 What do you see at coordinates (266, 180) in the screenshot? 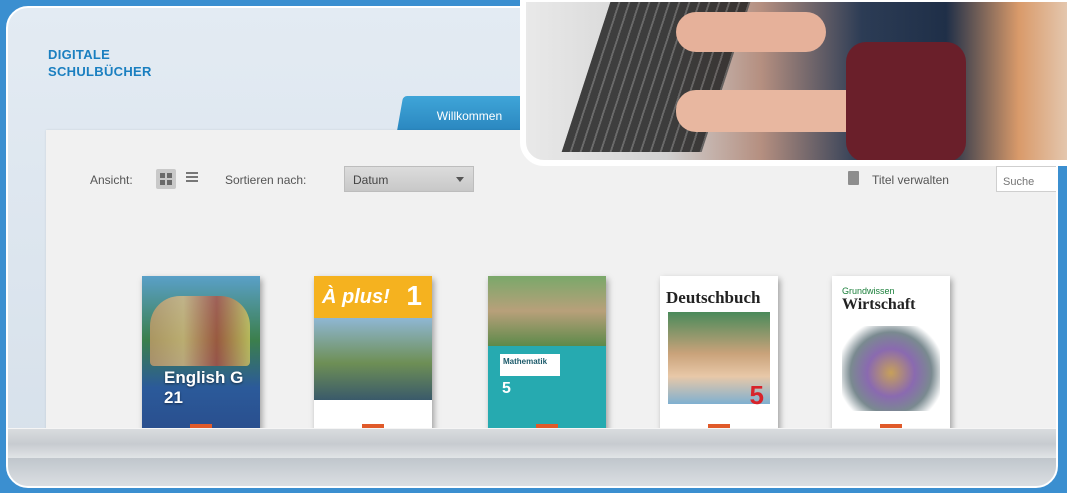
I see `sort-label: Sortieren nach:` at bounding box center [266, 180].